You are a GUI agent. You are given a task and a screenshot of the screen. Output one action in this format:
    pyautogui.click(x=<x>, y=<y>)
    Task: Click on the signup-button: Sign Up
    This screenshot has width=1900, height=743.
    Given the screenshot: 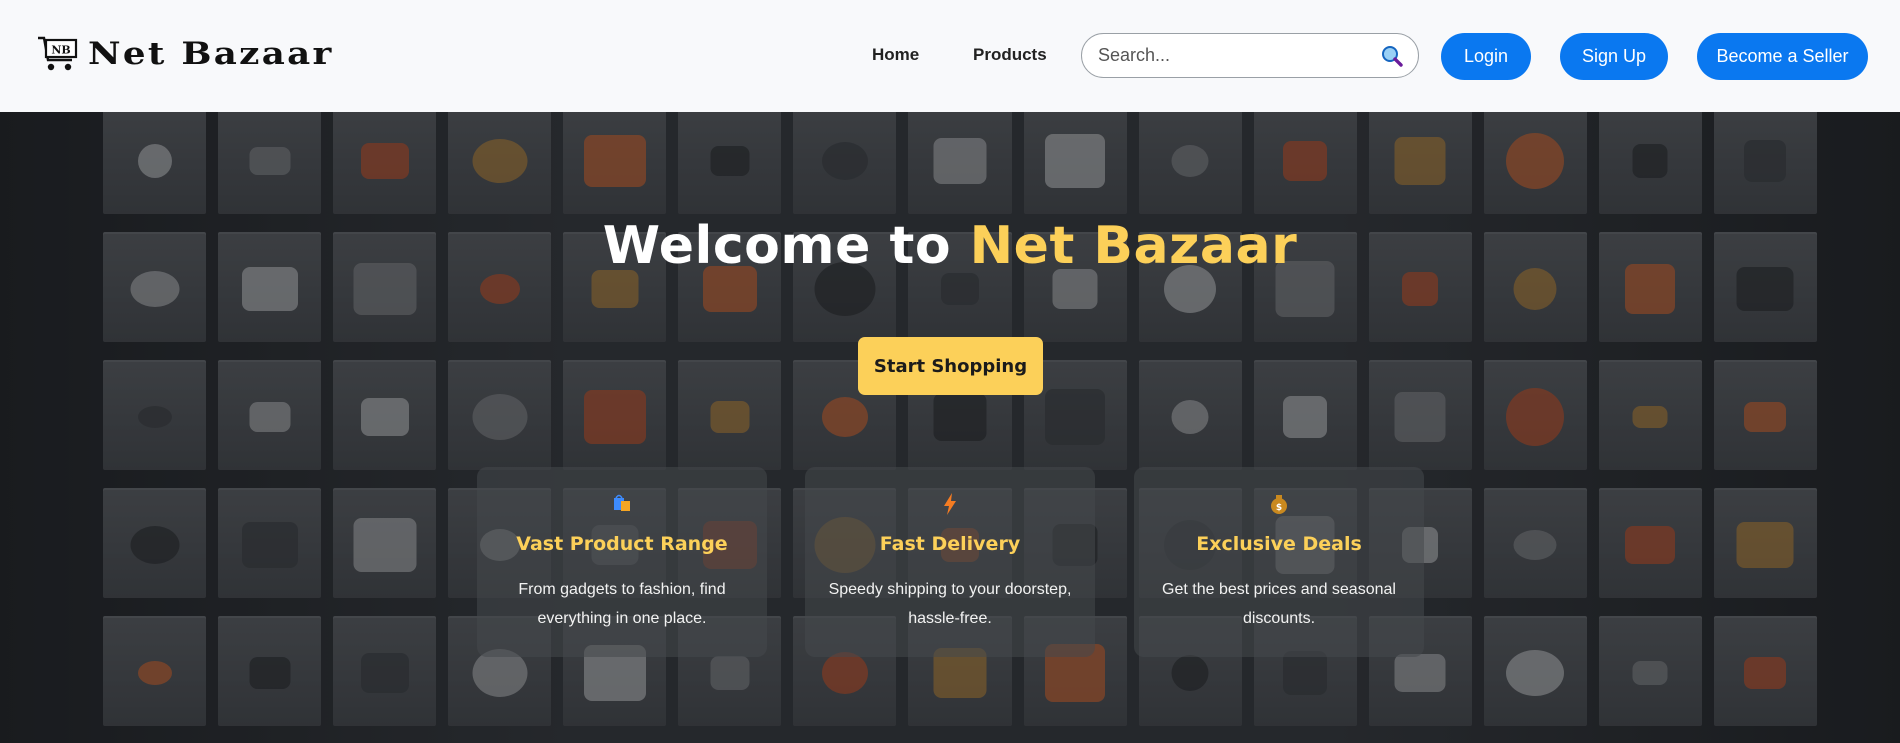 What is the action you would take?
    pyautogui.click(x=1614, y=56)
    